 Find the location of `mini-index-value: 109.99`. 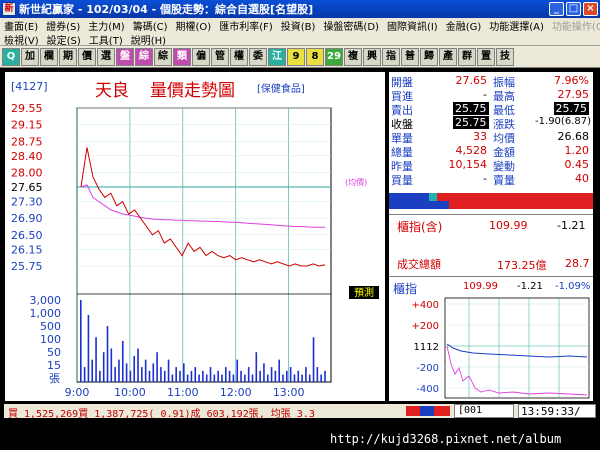

mini-index-value: 109.99 is located at coordinates (480, 286).